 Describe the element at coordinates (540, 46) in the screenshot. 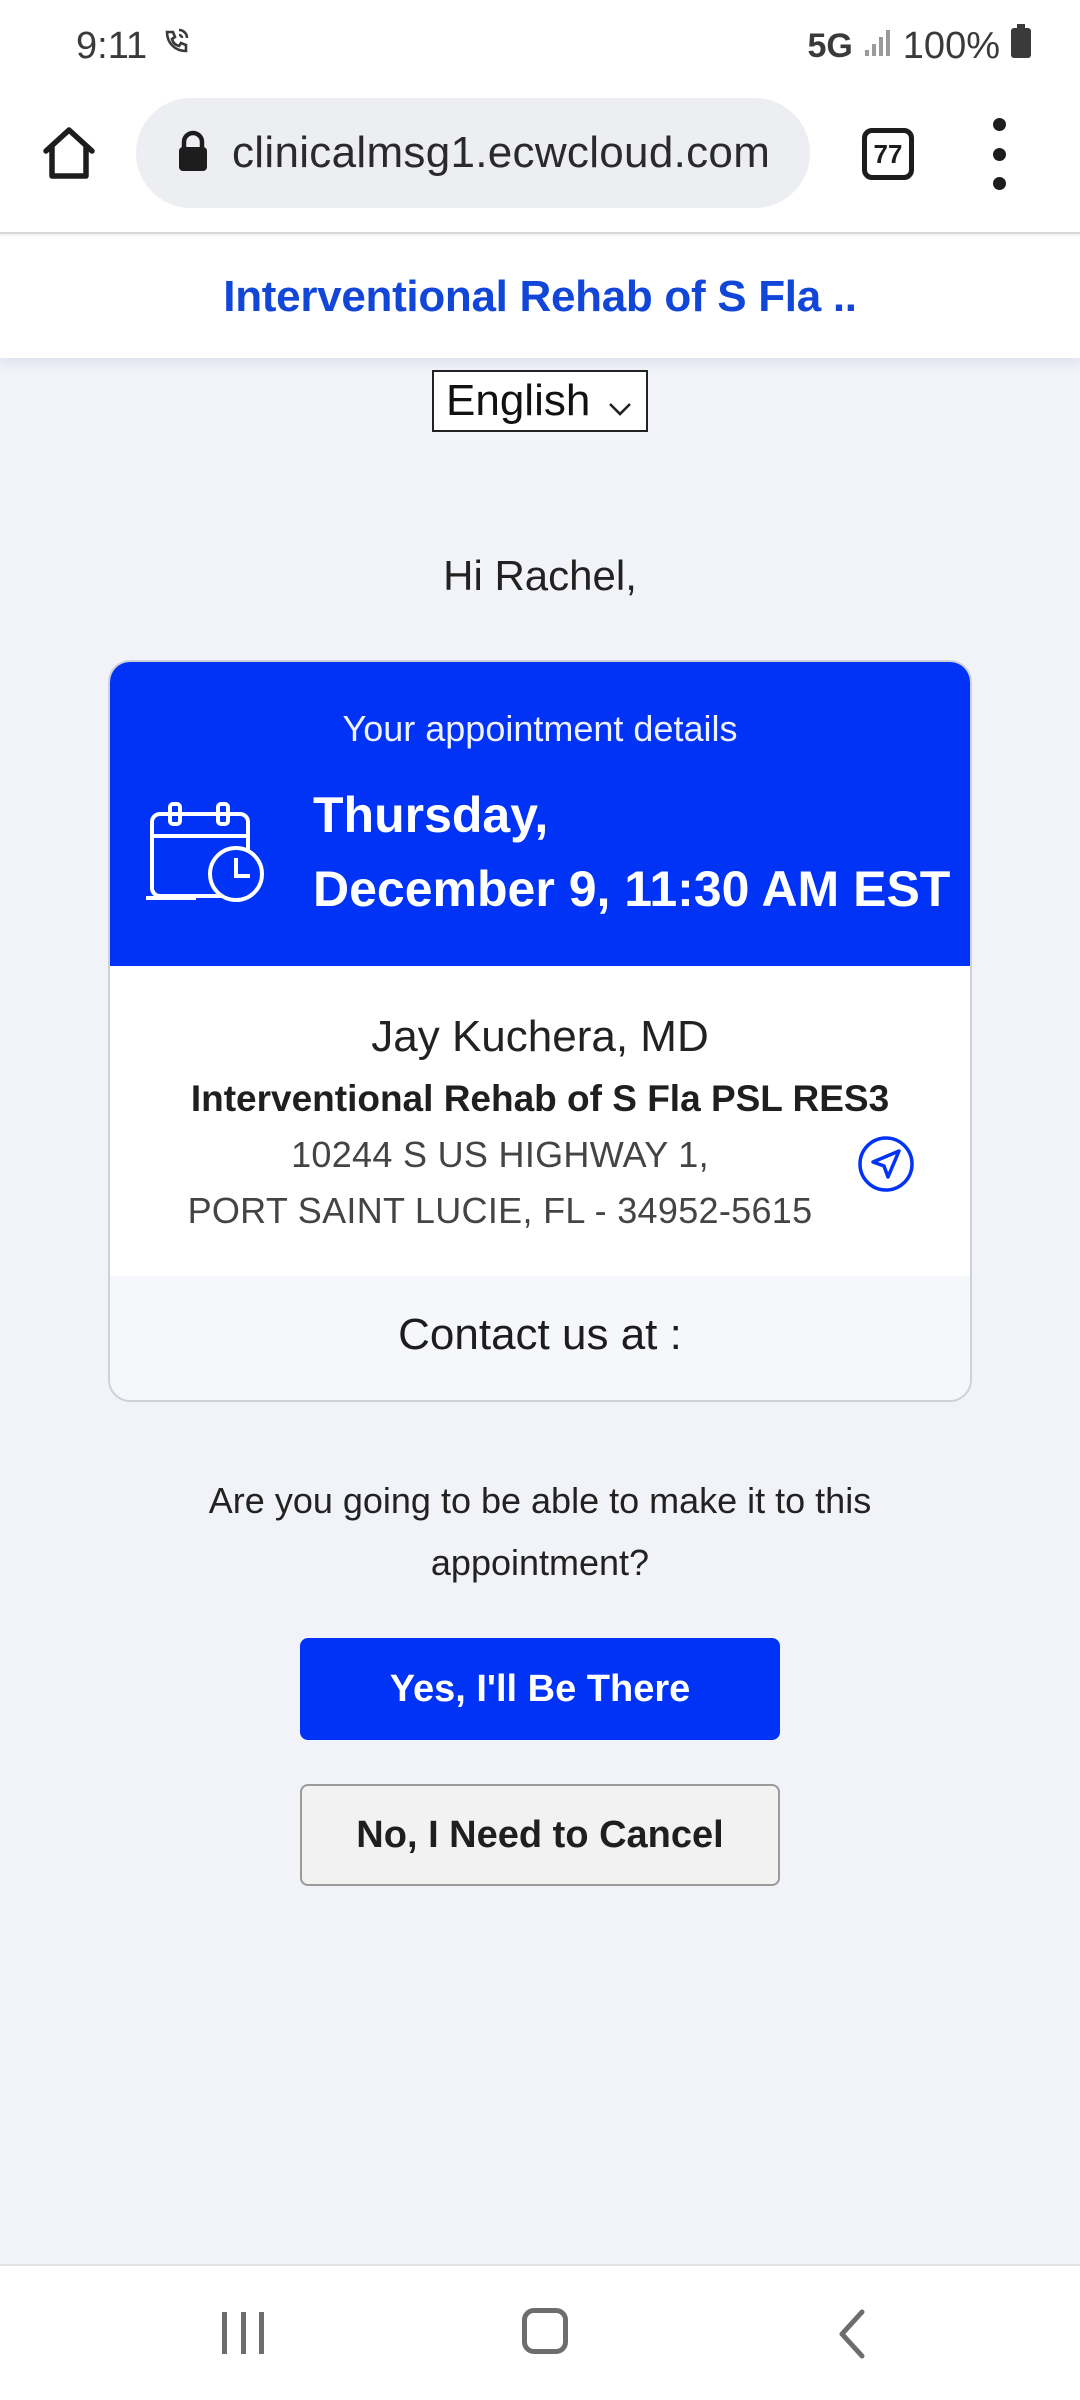

I see `status-bar: 9:11 5G 100%` at that location.